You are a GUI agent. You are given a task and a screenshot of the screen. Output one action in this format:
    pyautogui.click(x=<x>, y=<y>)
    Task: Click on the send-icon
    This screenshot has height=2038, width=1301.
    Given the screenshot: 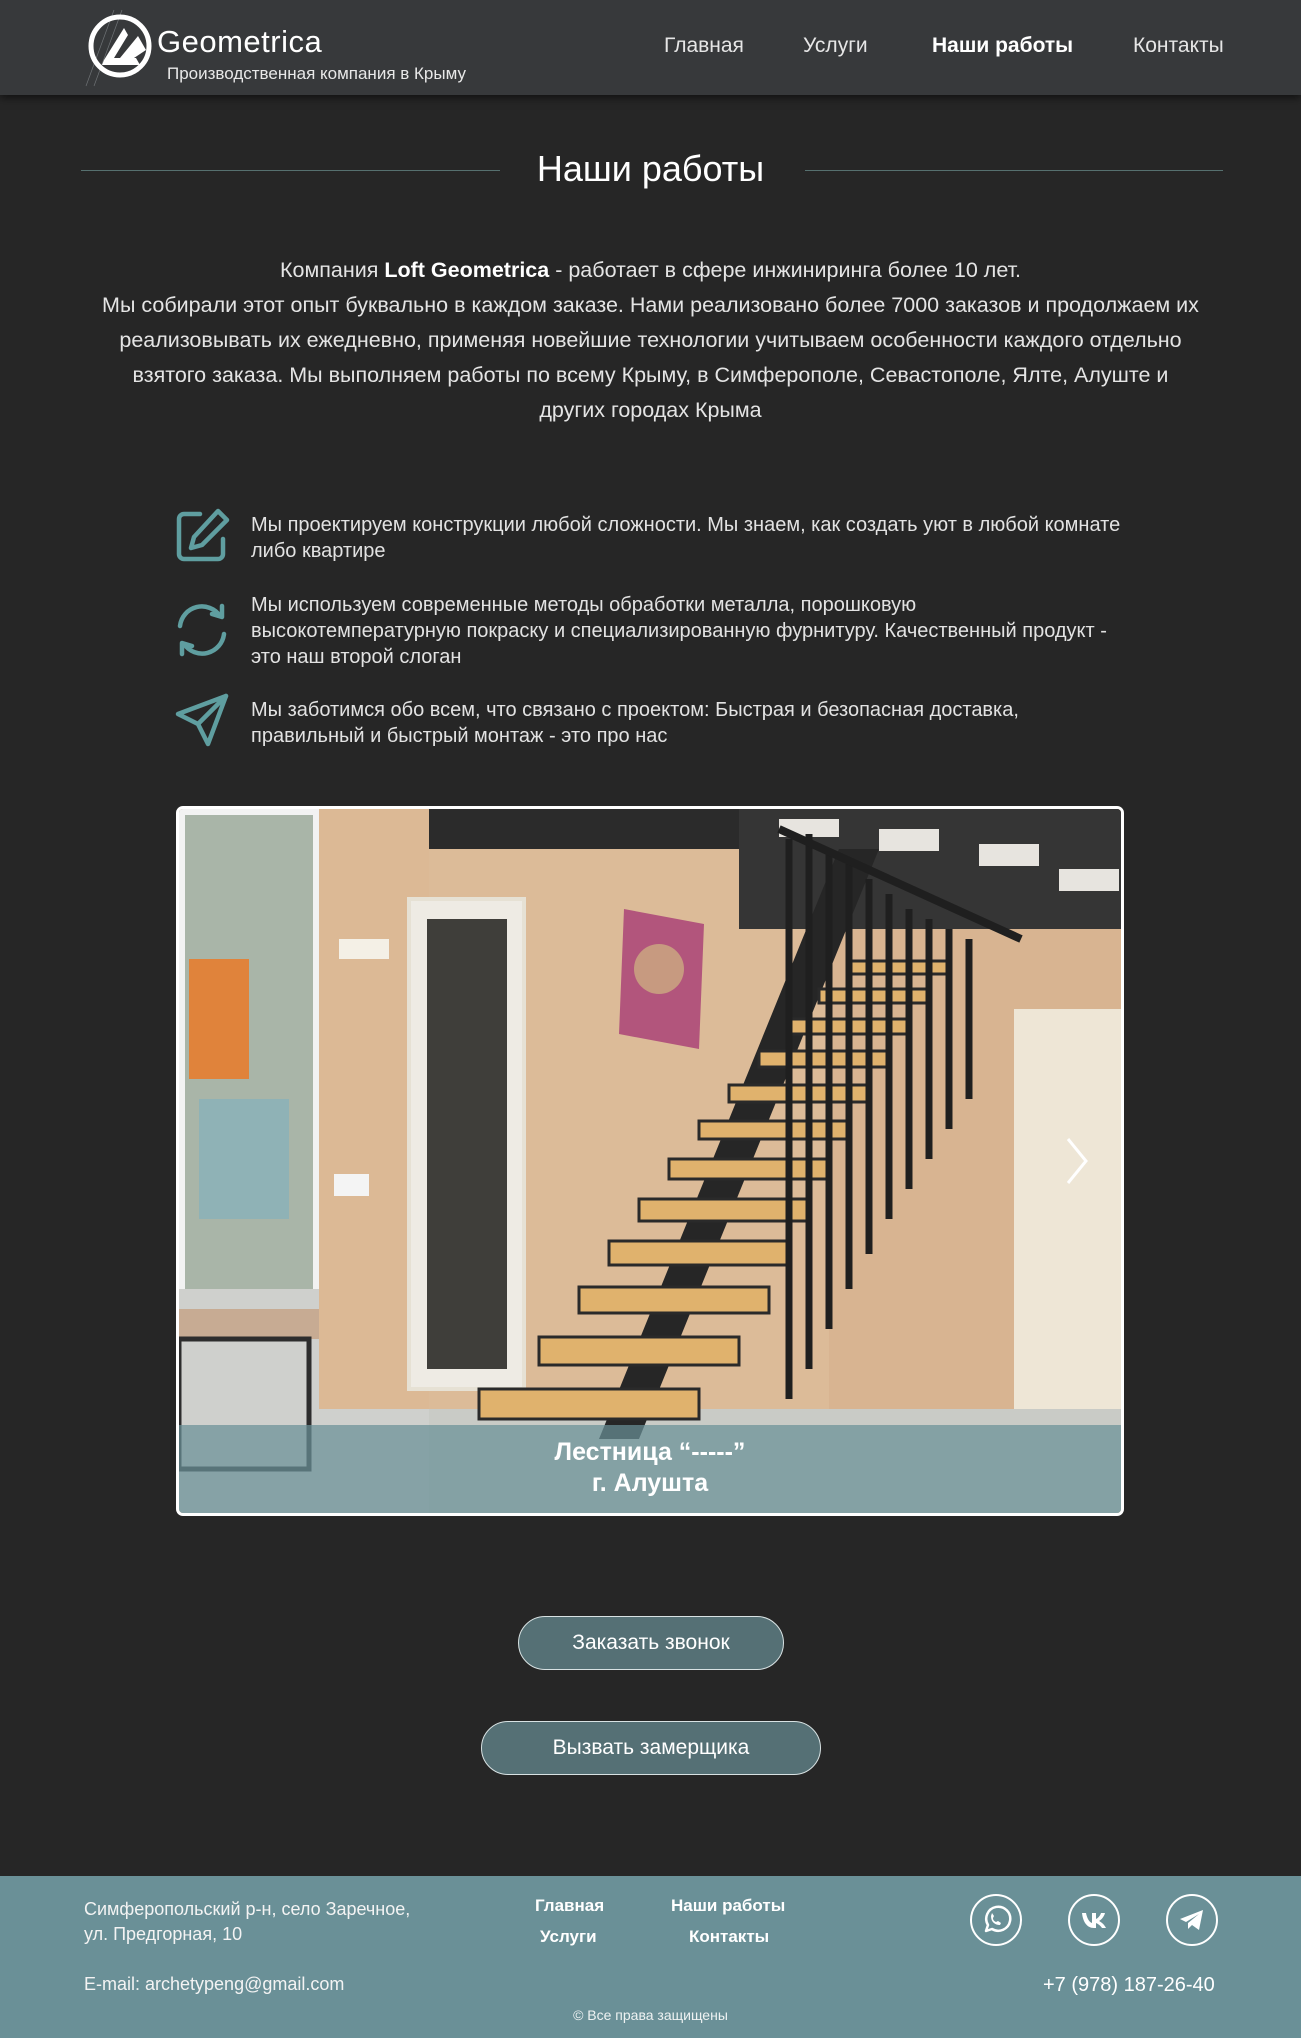 What is the action you would take?
    pyautogui.click(x=202, y=720)
    